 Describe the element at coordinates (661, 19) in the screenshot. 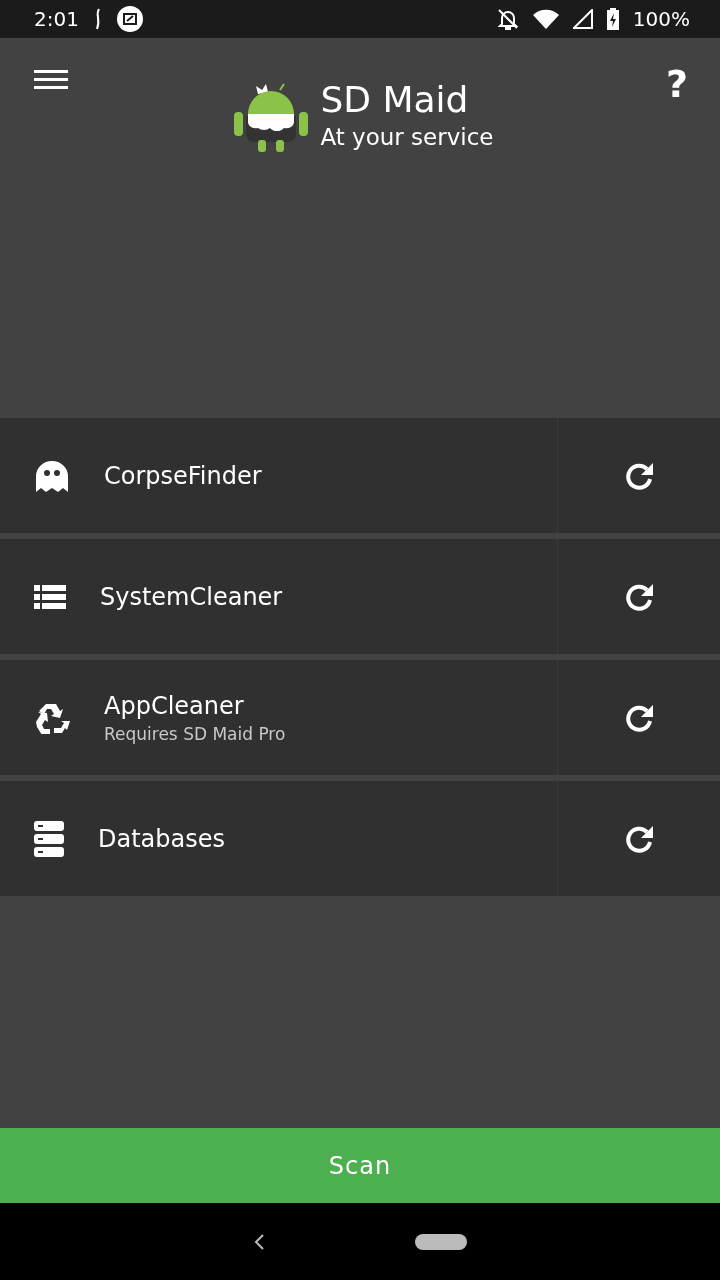

I see `battery-percentage: 100%` at that location.